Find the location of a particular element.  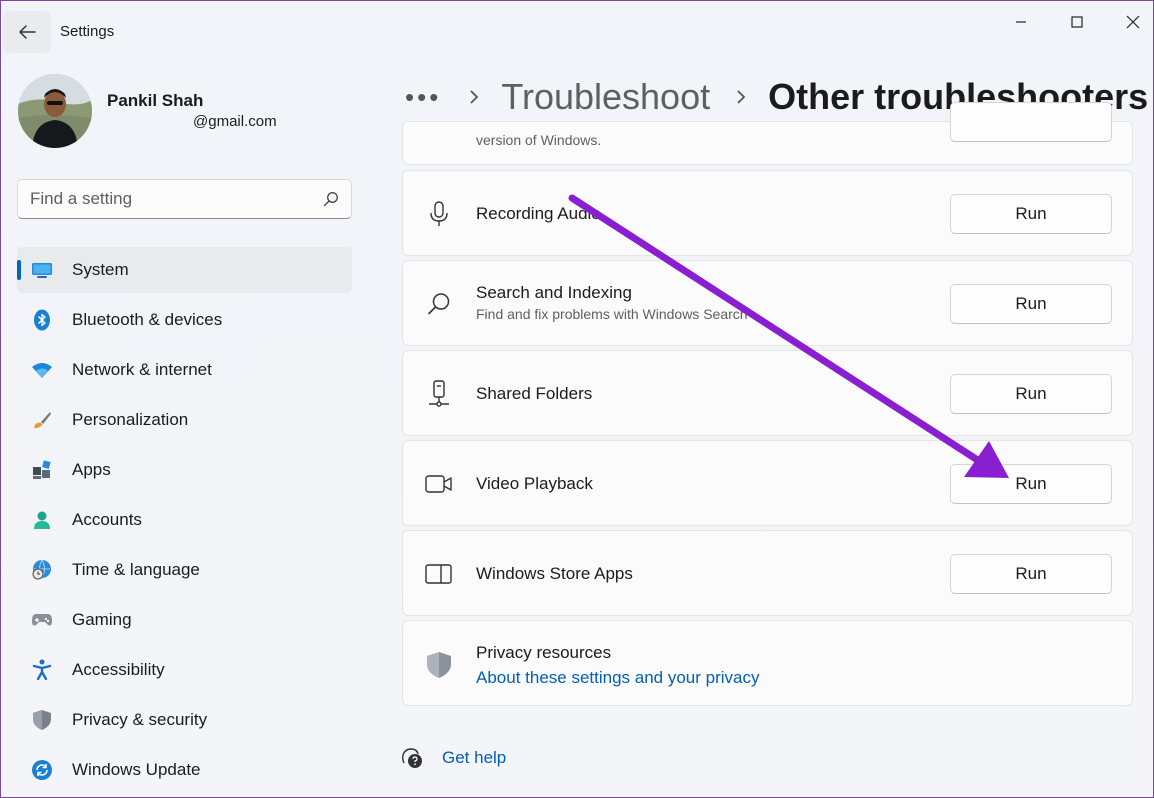

search-box is located at coordinates (184, 199).